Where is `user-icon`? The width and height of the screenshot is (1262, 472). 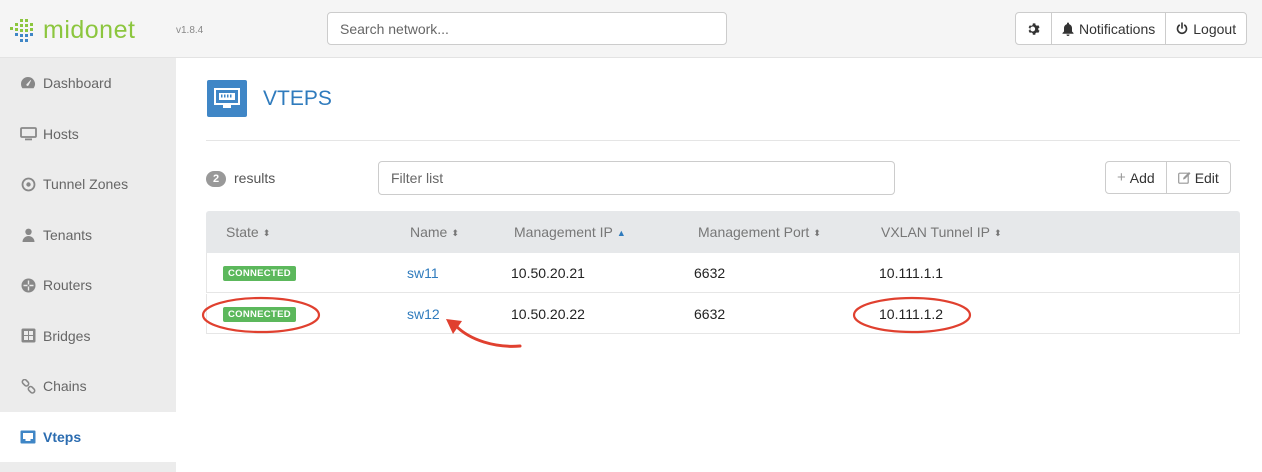 user-icon is located at coordinates (28, 235).